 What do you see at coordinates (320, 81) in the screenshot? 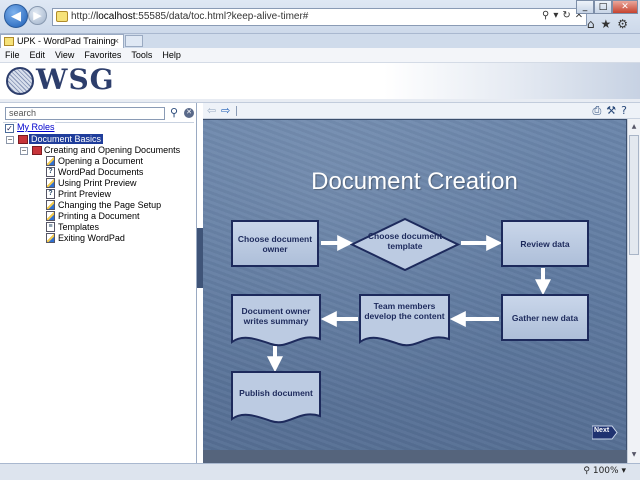
I see `header-banner: WSG` at bounding box center [320, 81].